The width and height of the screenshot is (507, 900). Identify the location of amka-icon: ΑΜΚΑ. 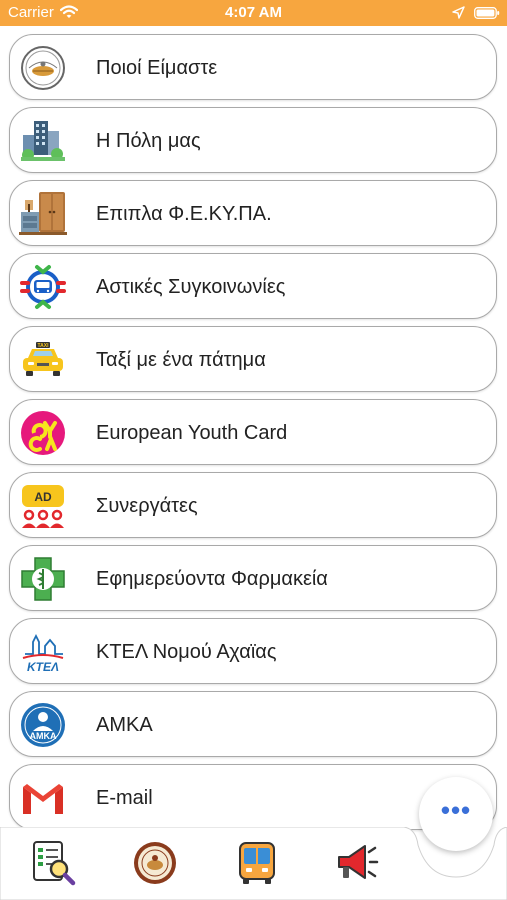
(43, 725).